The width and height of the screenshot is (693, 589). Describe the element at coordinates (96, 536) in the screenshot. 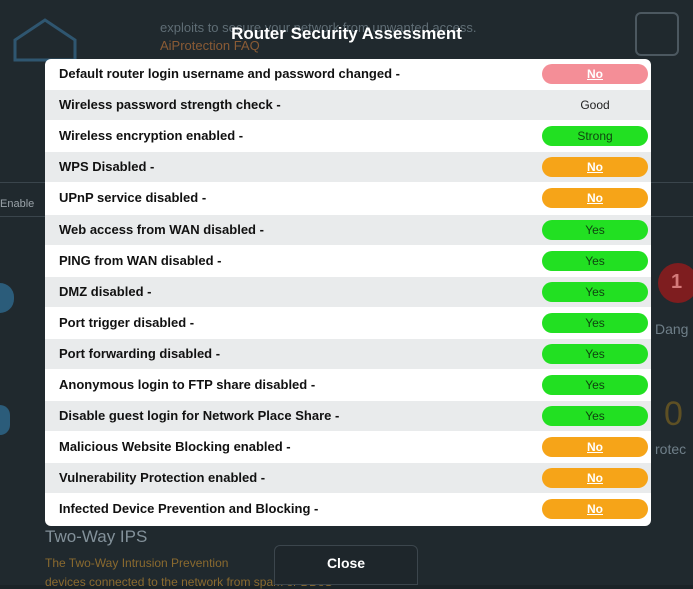

I see `two-way-ips-heading: Two-Way IPS` at that location.